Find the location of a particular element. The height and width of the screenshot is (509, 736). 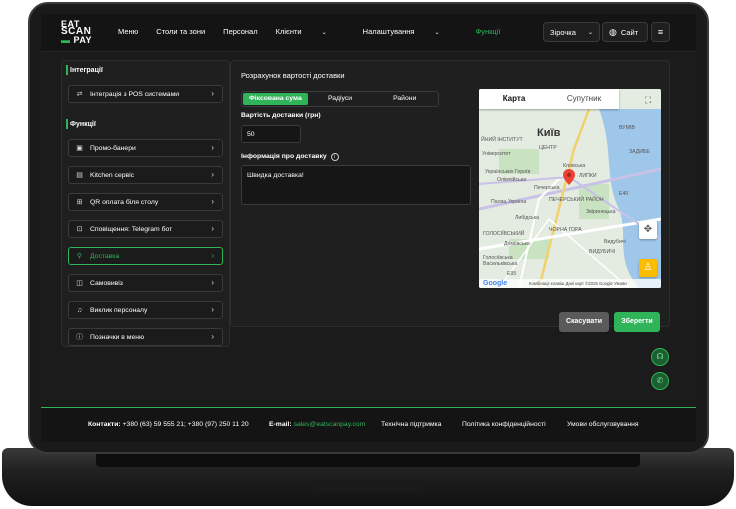

map-label: ВУМІВ is located at coordinates (627, 128).